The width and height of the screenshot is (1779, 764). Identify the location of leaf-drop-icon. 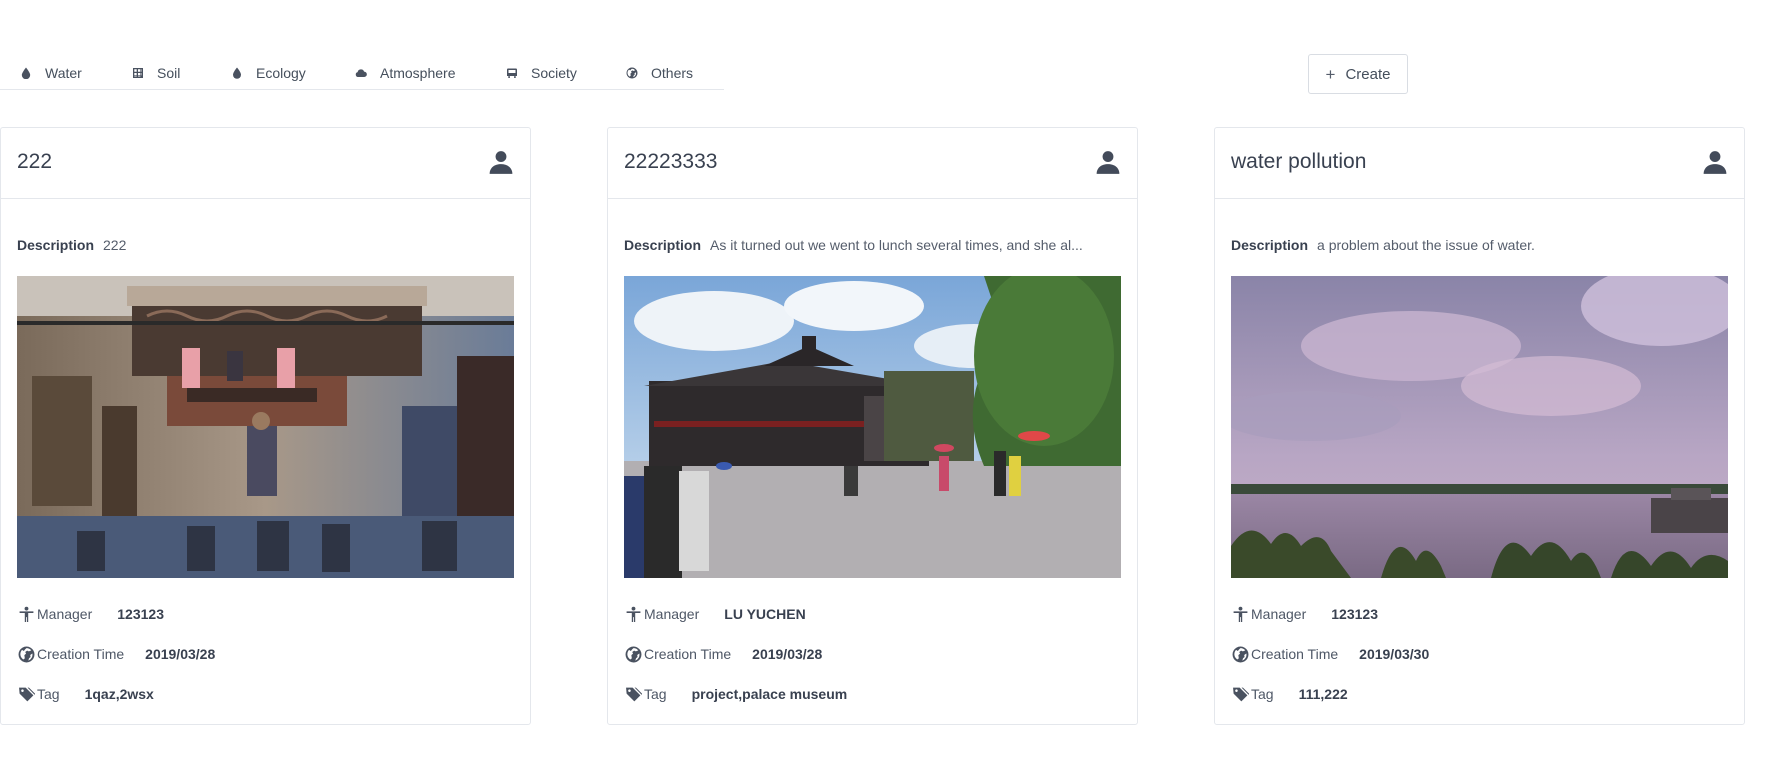
(237, 73).